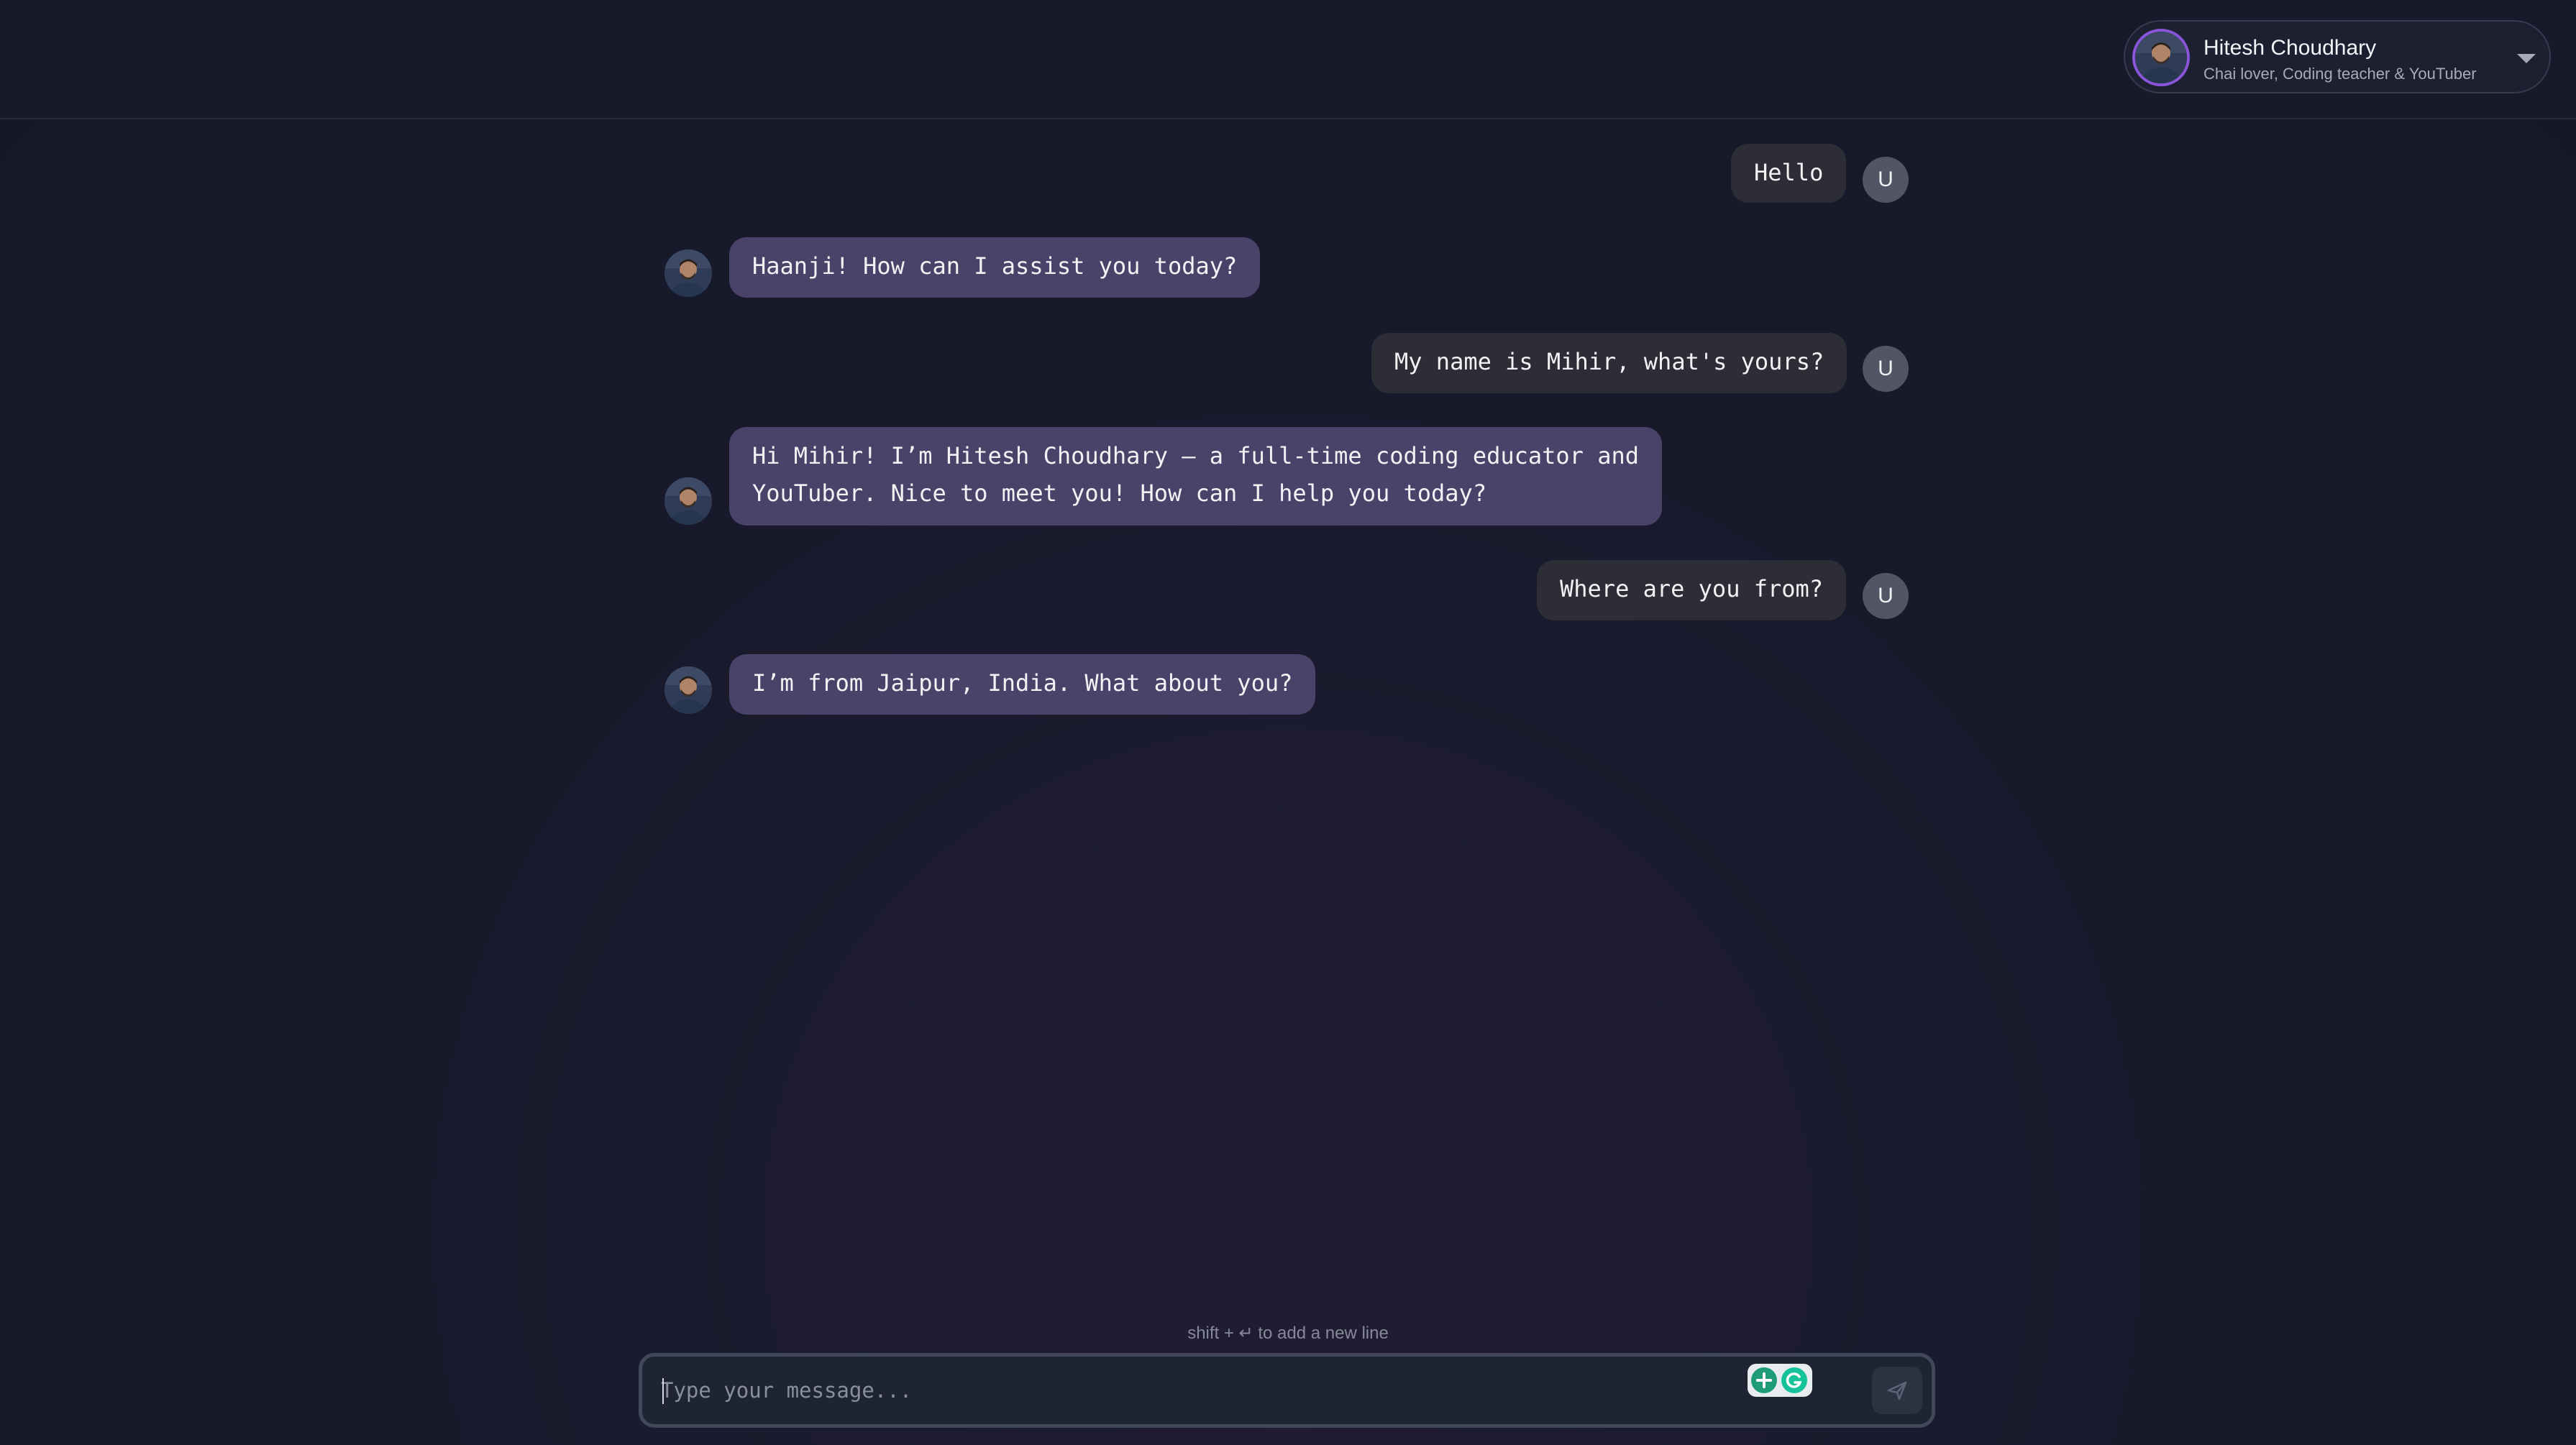 The width and height of the screenshot is (2576, 1445). I want to click on user-message: My name is Mihir, what's yours?, so click(1609, 363).